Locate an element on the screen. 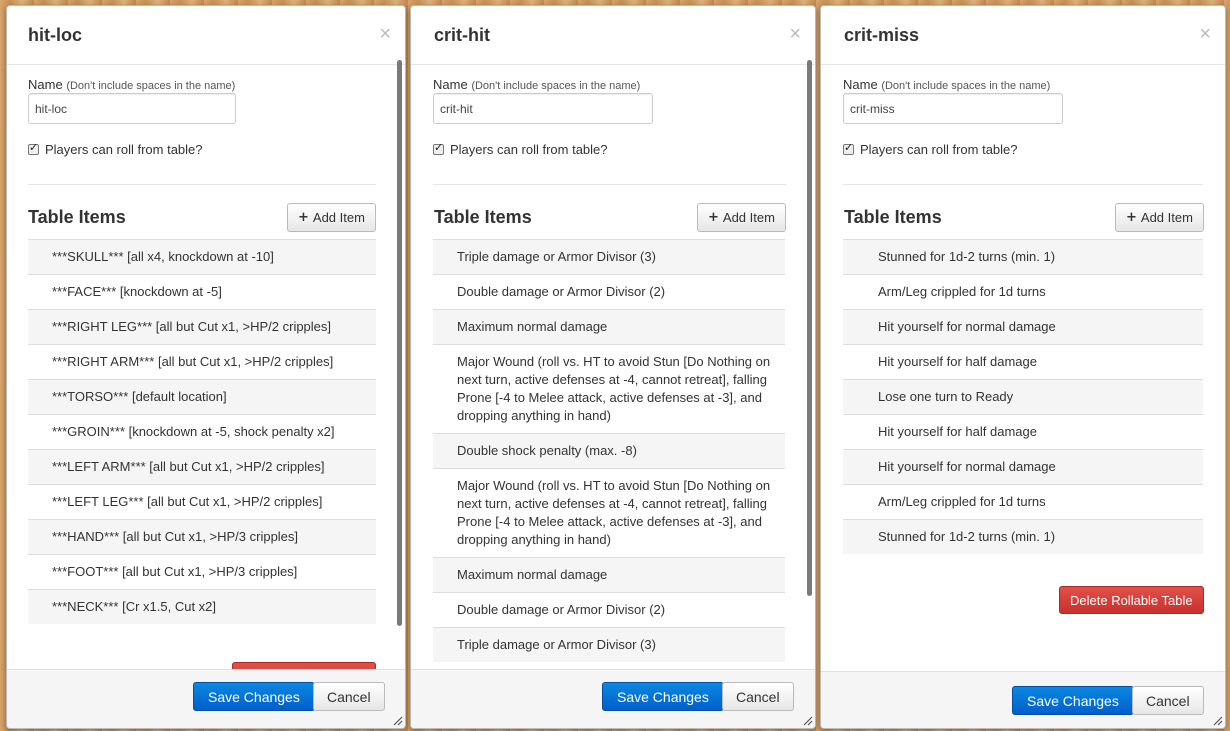  table-item: Lose one turn to Ready is located at coordinates (1023, 396).